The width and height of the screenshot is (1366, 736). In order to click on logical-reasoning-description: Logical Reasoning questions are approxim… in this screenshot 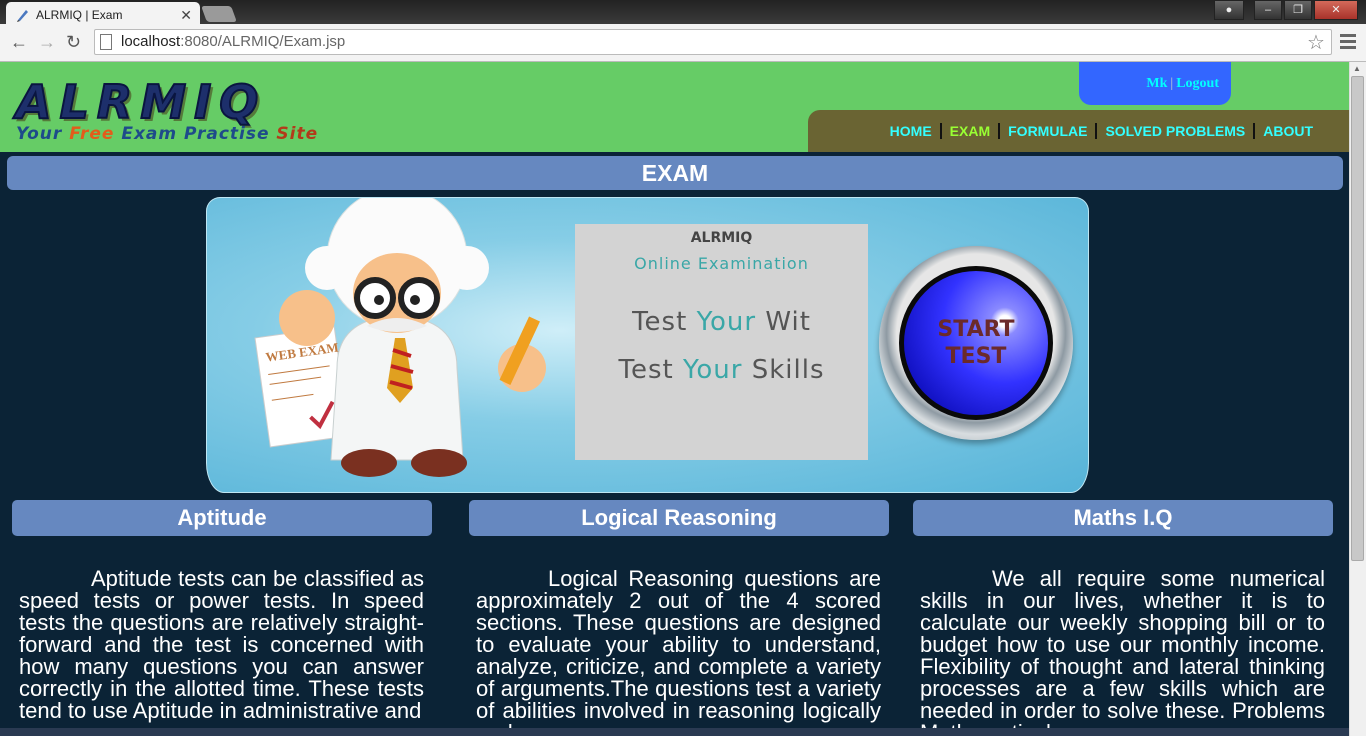, I will do `click(678, 651)`.